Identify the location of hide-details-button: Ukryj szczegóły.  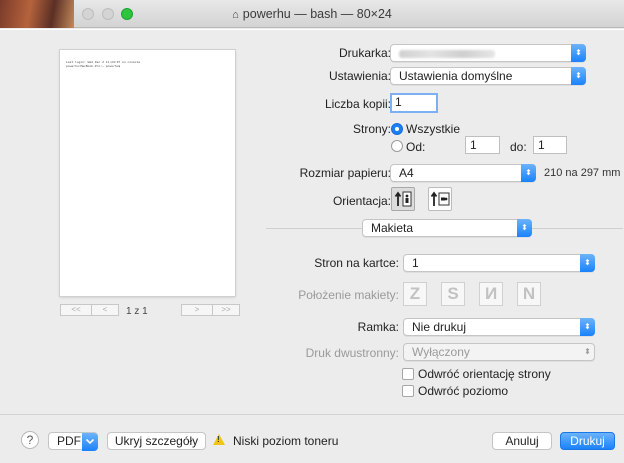
(156, 441).